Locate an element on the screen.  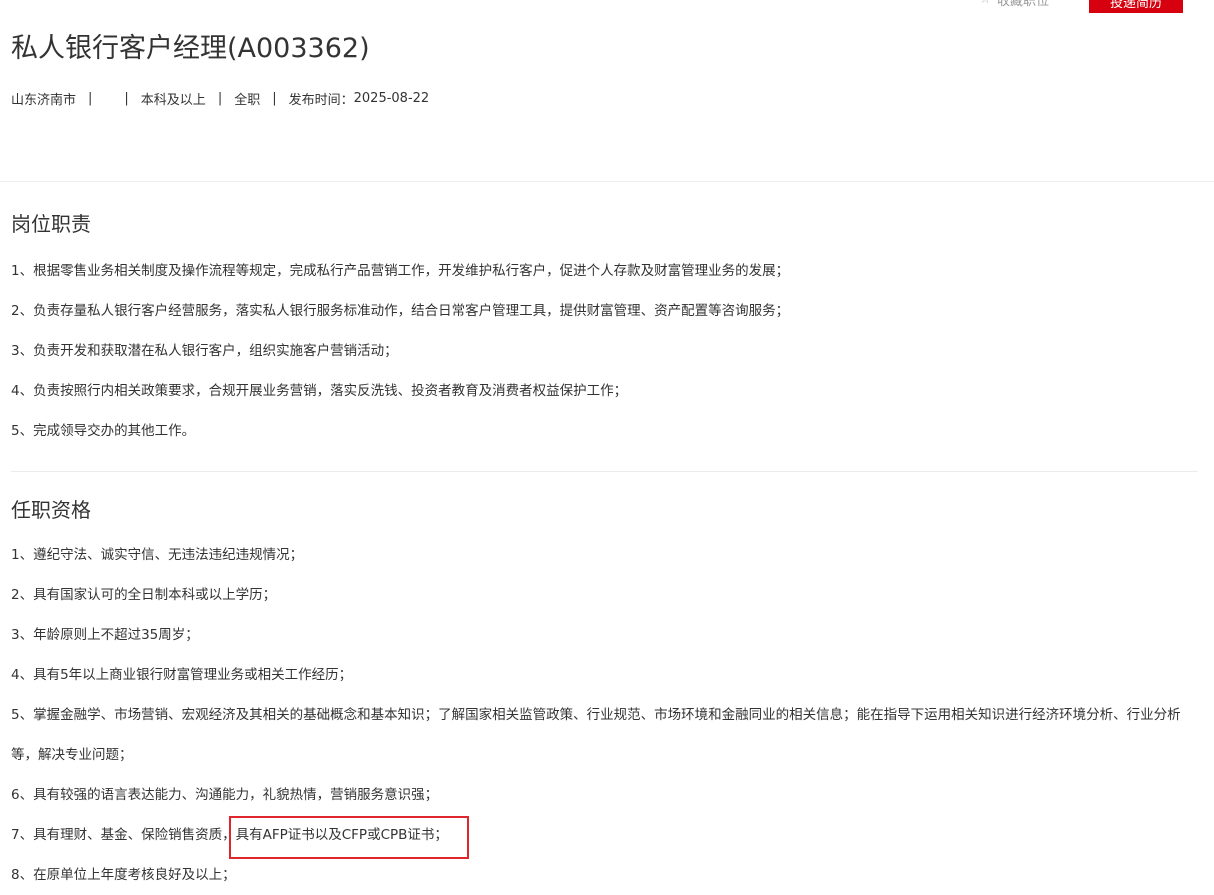
job-location: 山东济南市 is located at coordinates (44, 100).